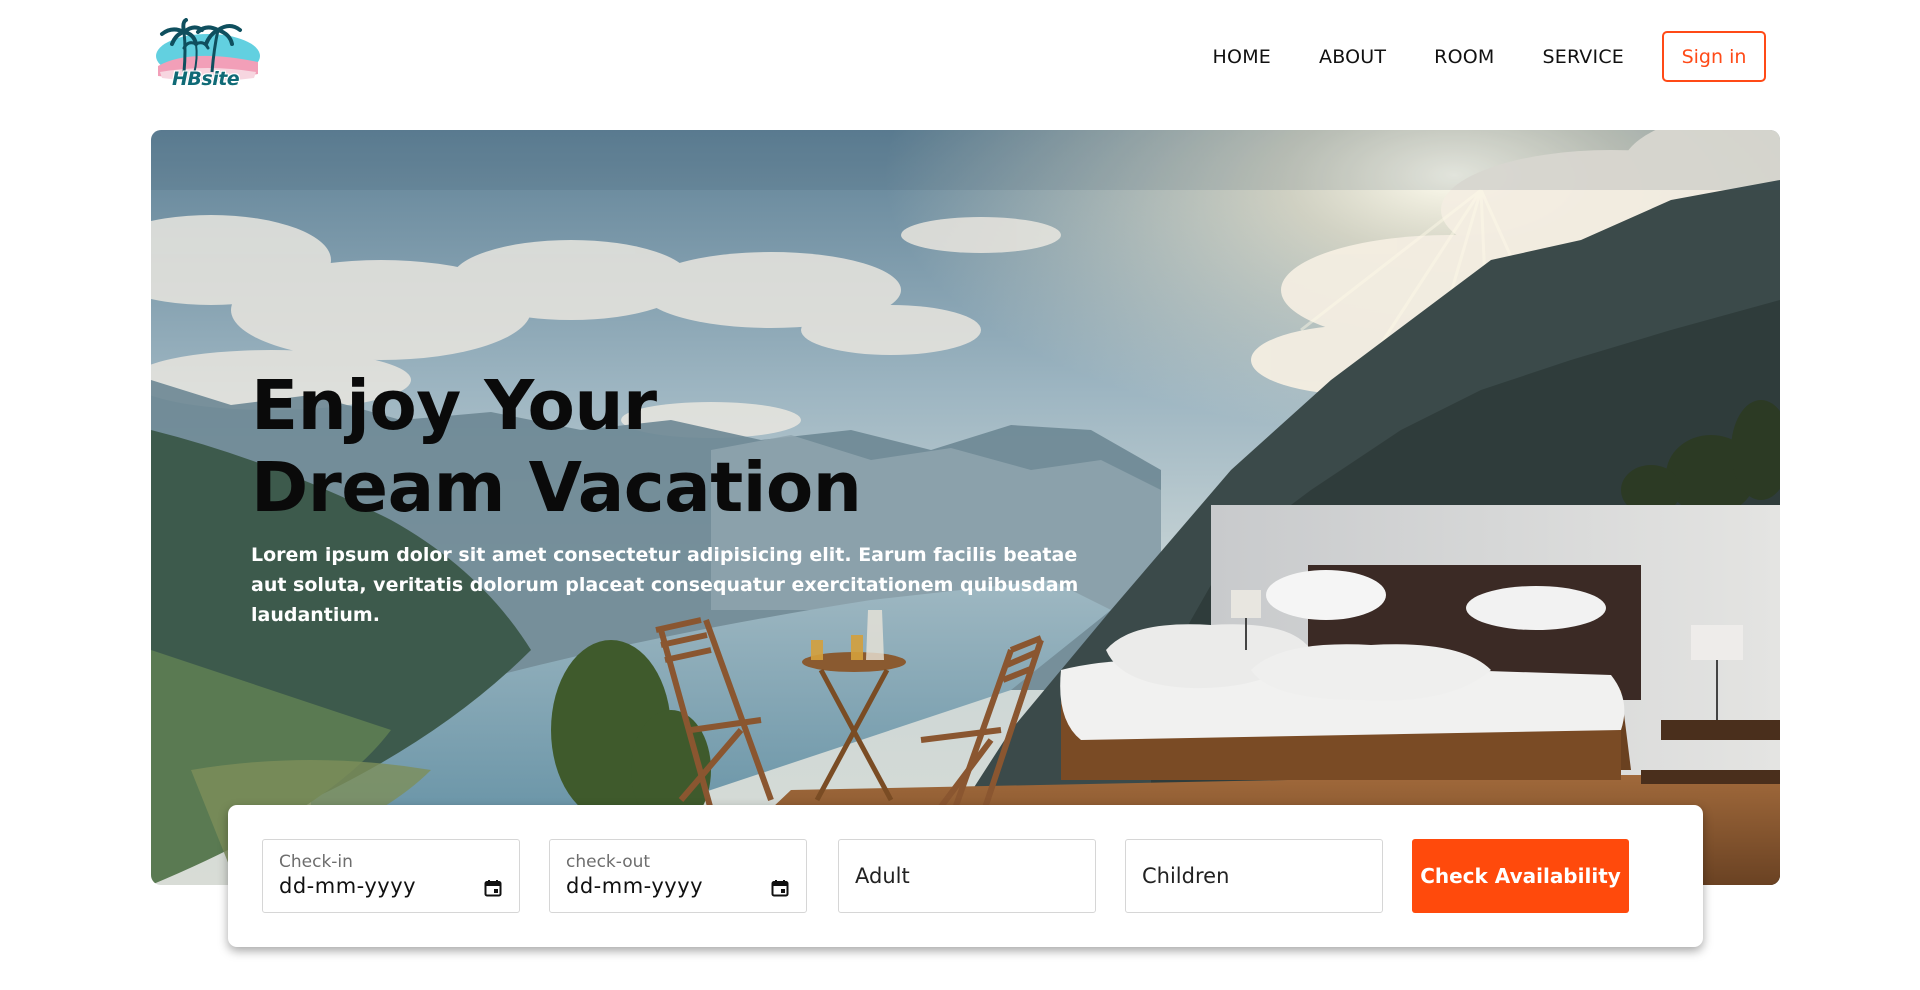 Image resolution: width=1920 pixels, height=990 pixels. I want to click on hero-title-line-1: Enjoy Your, so click(454, 406).